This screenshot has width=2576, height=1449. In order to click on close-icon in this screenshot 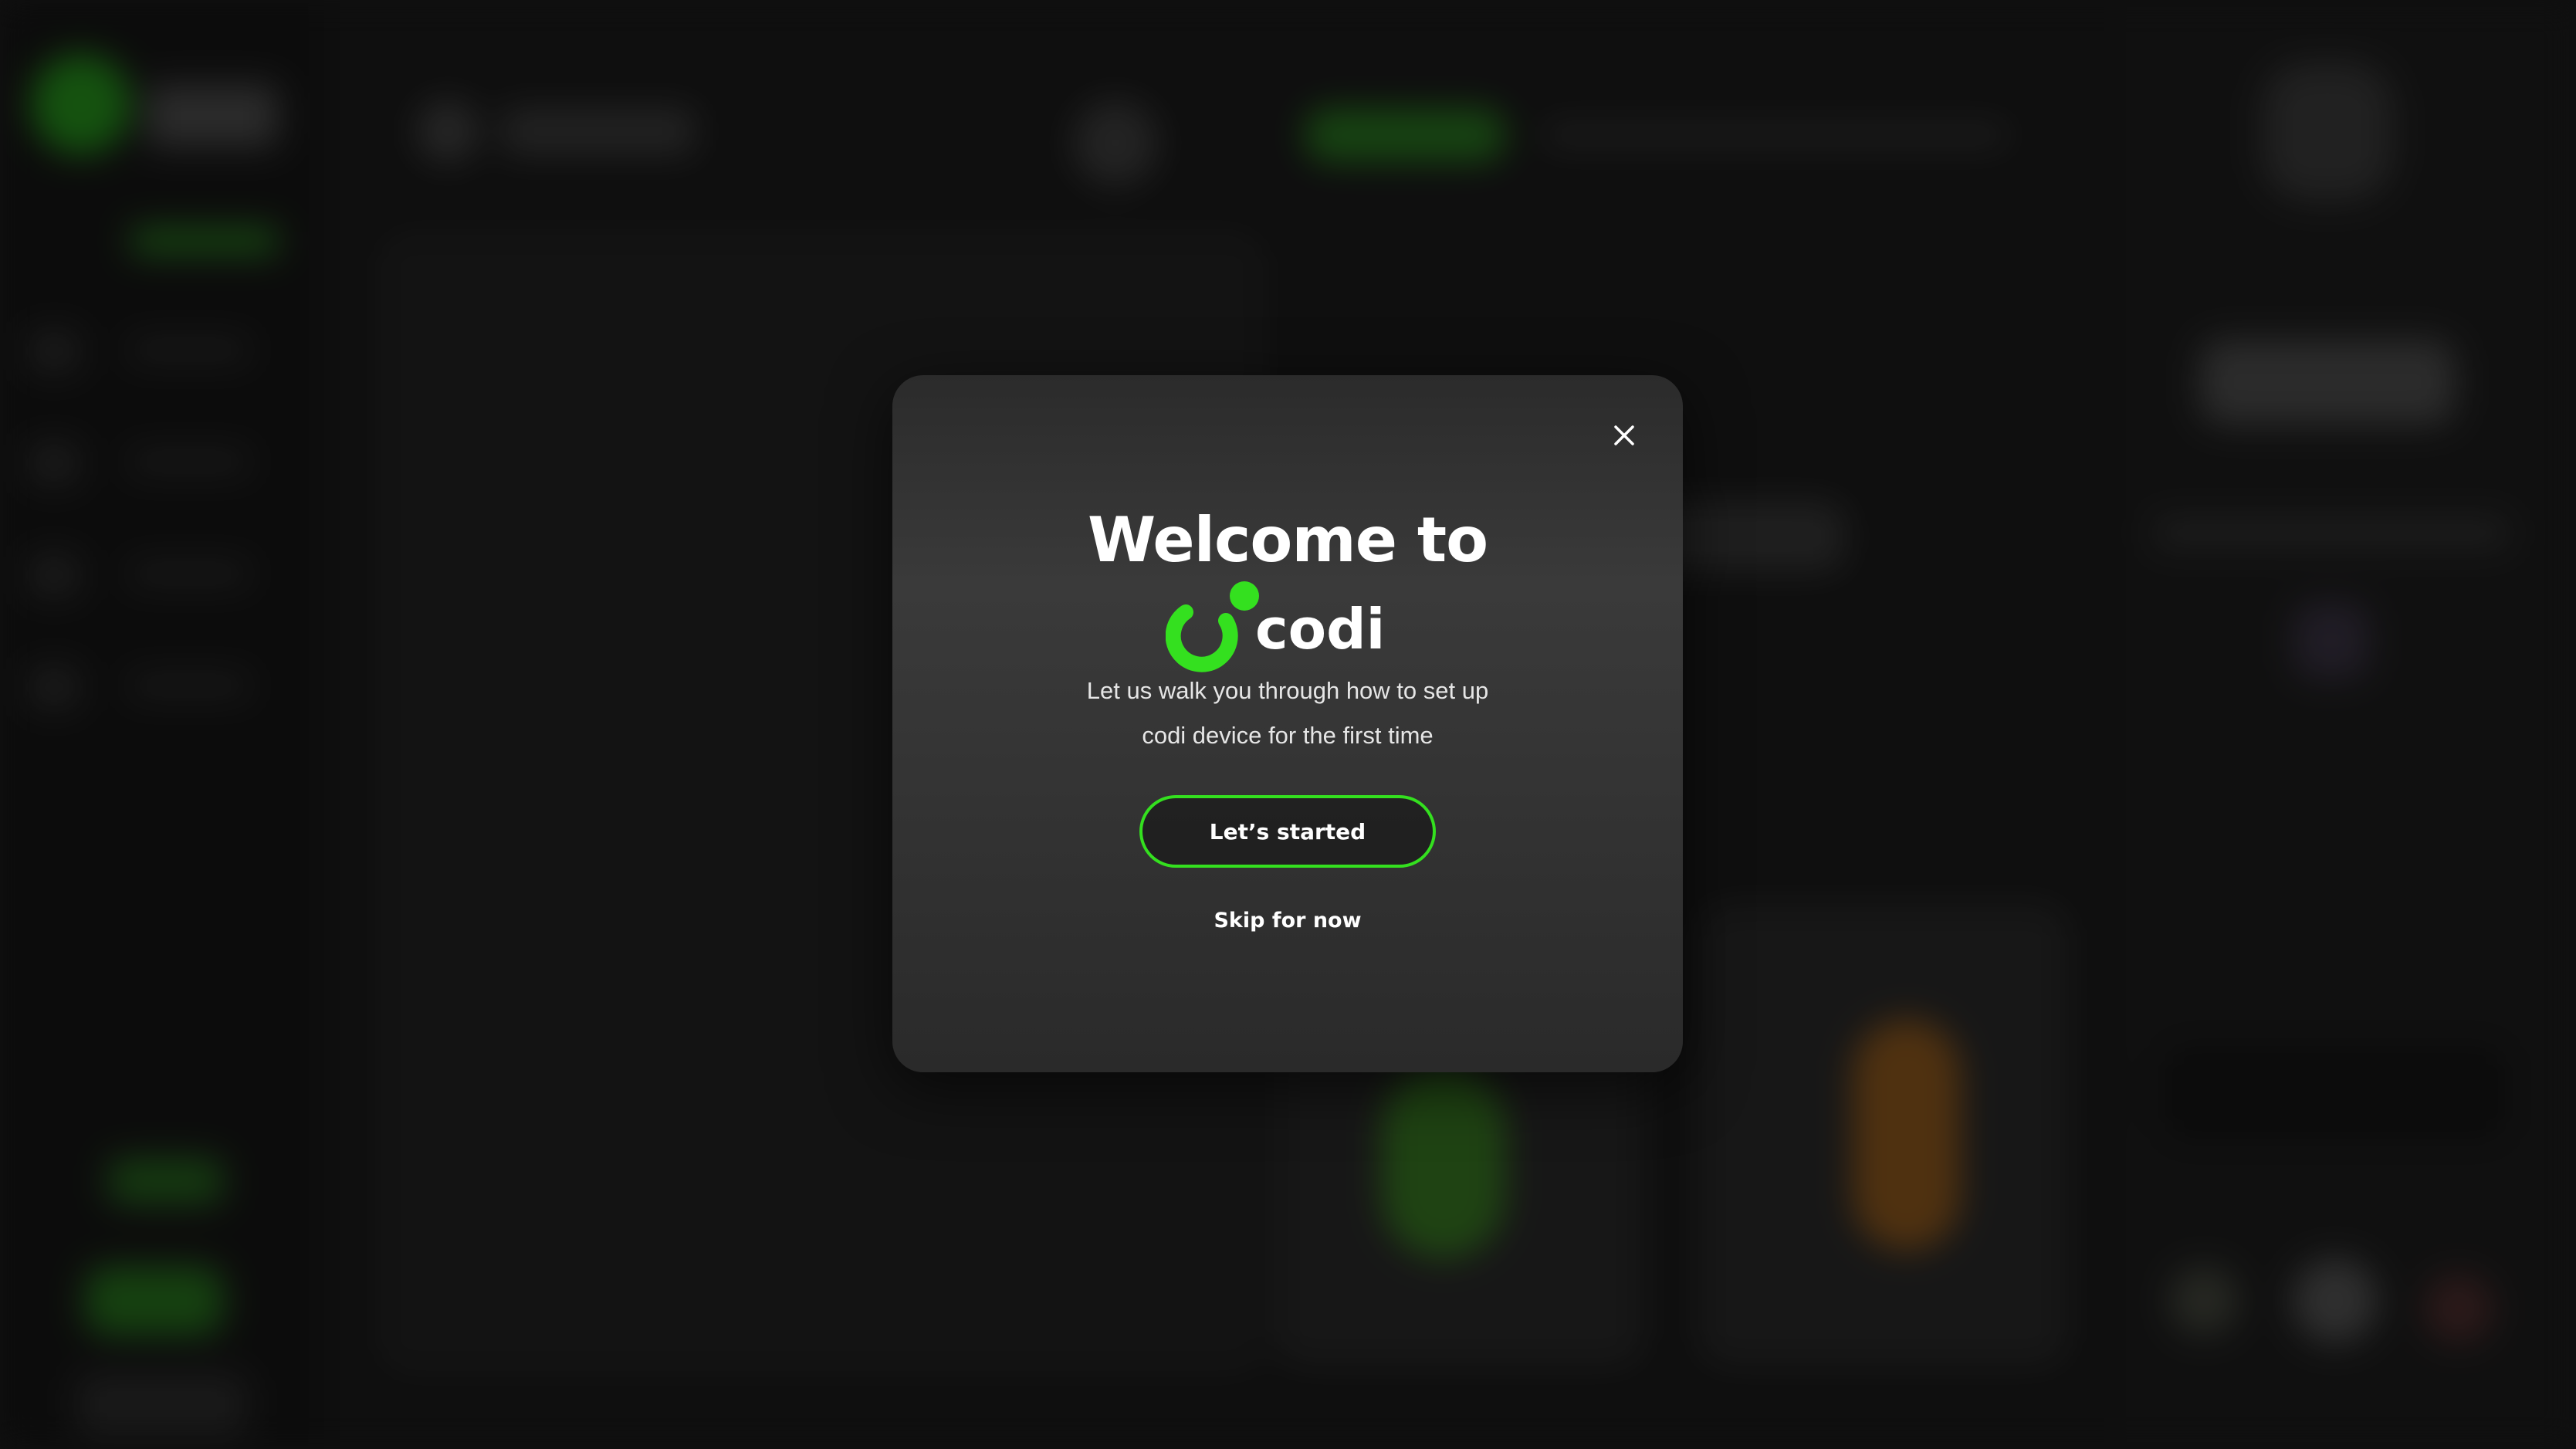, I will do `click(1624, 435)`.